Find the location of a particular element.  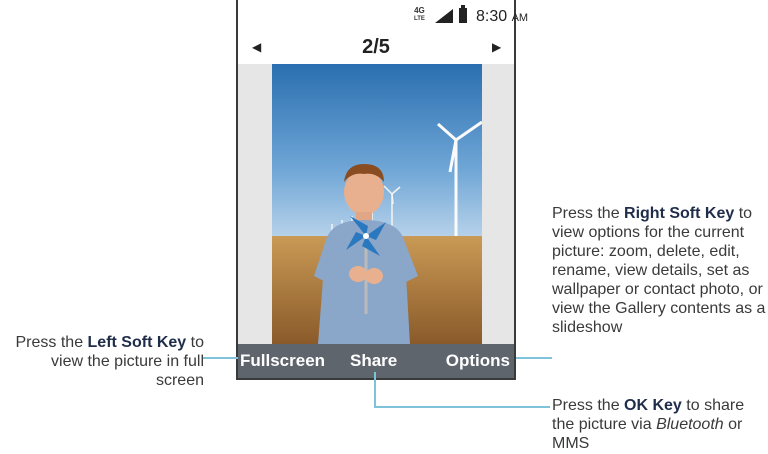

clock: 8:30 AM is located at coordinates (502, 17).